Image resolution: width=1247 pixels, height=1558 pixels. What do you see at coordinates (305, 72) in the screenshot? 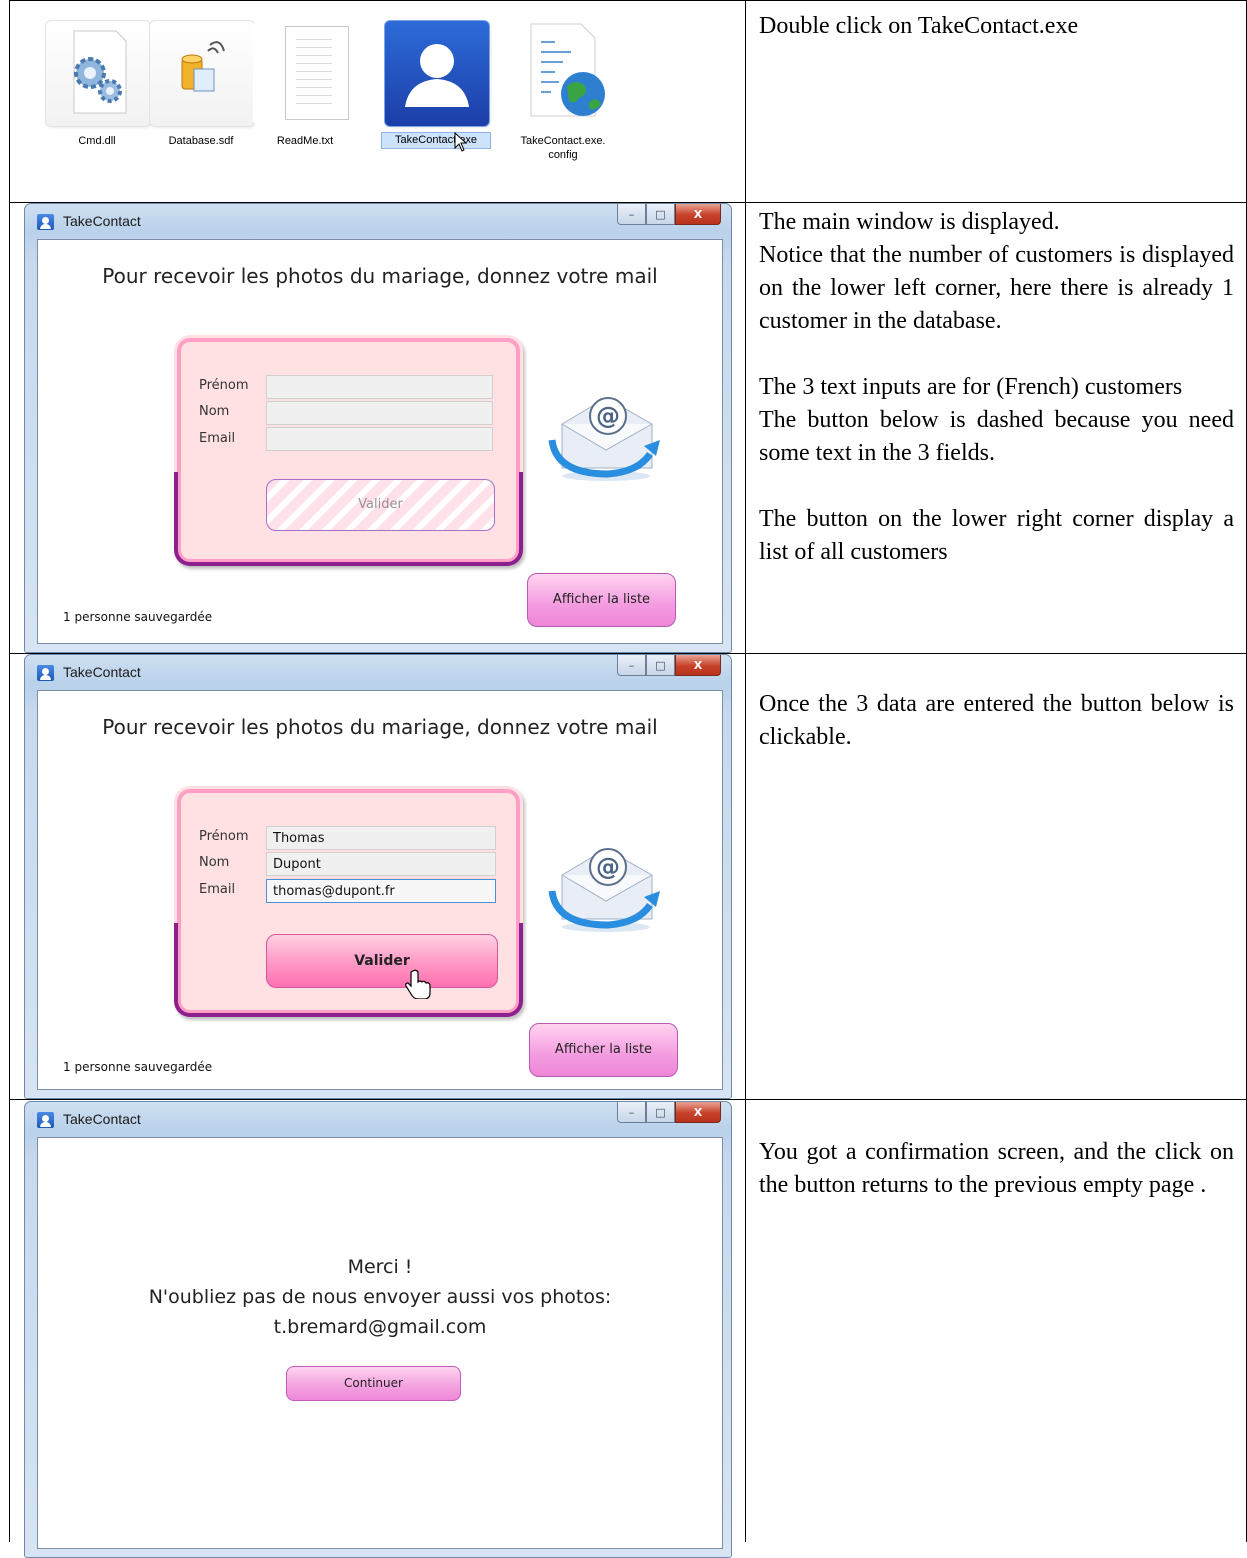
I see `text-file-icon` at bounding box center [305, 72].